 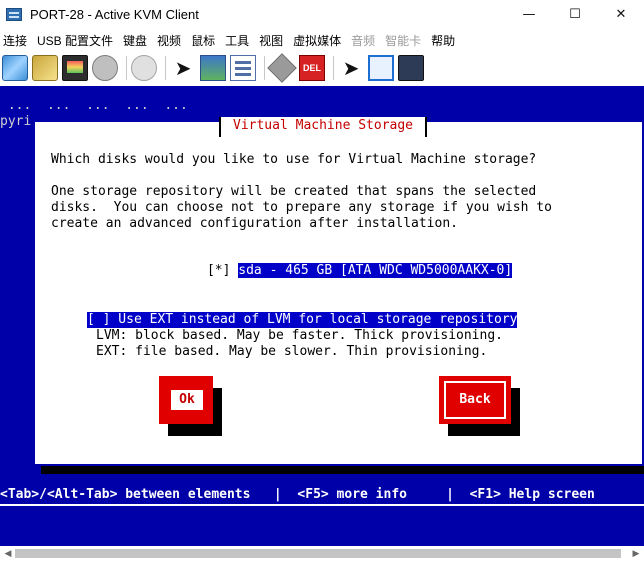 What do you see at coordinates (17, 40) in the screenshot?
I see `menu-connection: 连接` at bounding box center [17, 40].